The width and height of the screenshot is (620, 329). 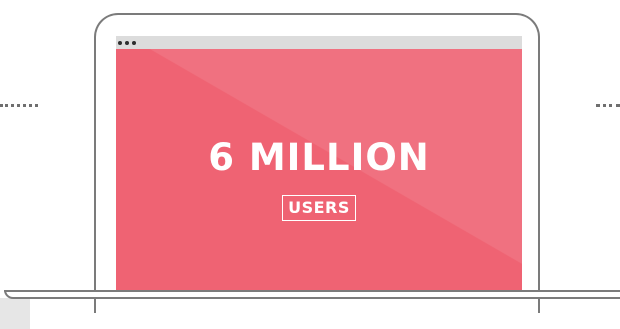 What do you see at coordinates (19, 107) in the screenshot?
I see `dotted-line-left` at bounding box center [19, 107].